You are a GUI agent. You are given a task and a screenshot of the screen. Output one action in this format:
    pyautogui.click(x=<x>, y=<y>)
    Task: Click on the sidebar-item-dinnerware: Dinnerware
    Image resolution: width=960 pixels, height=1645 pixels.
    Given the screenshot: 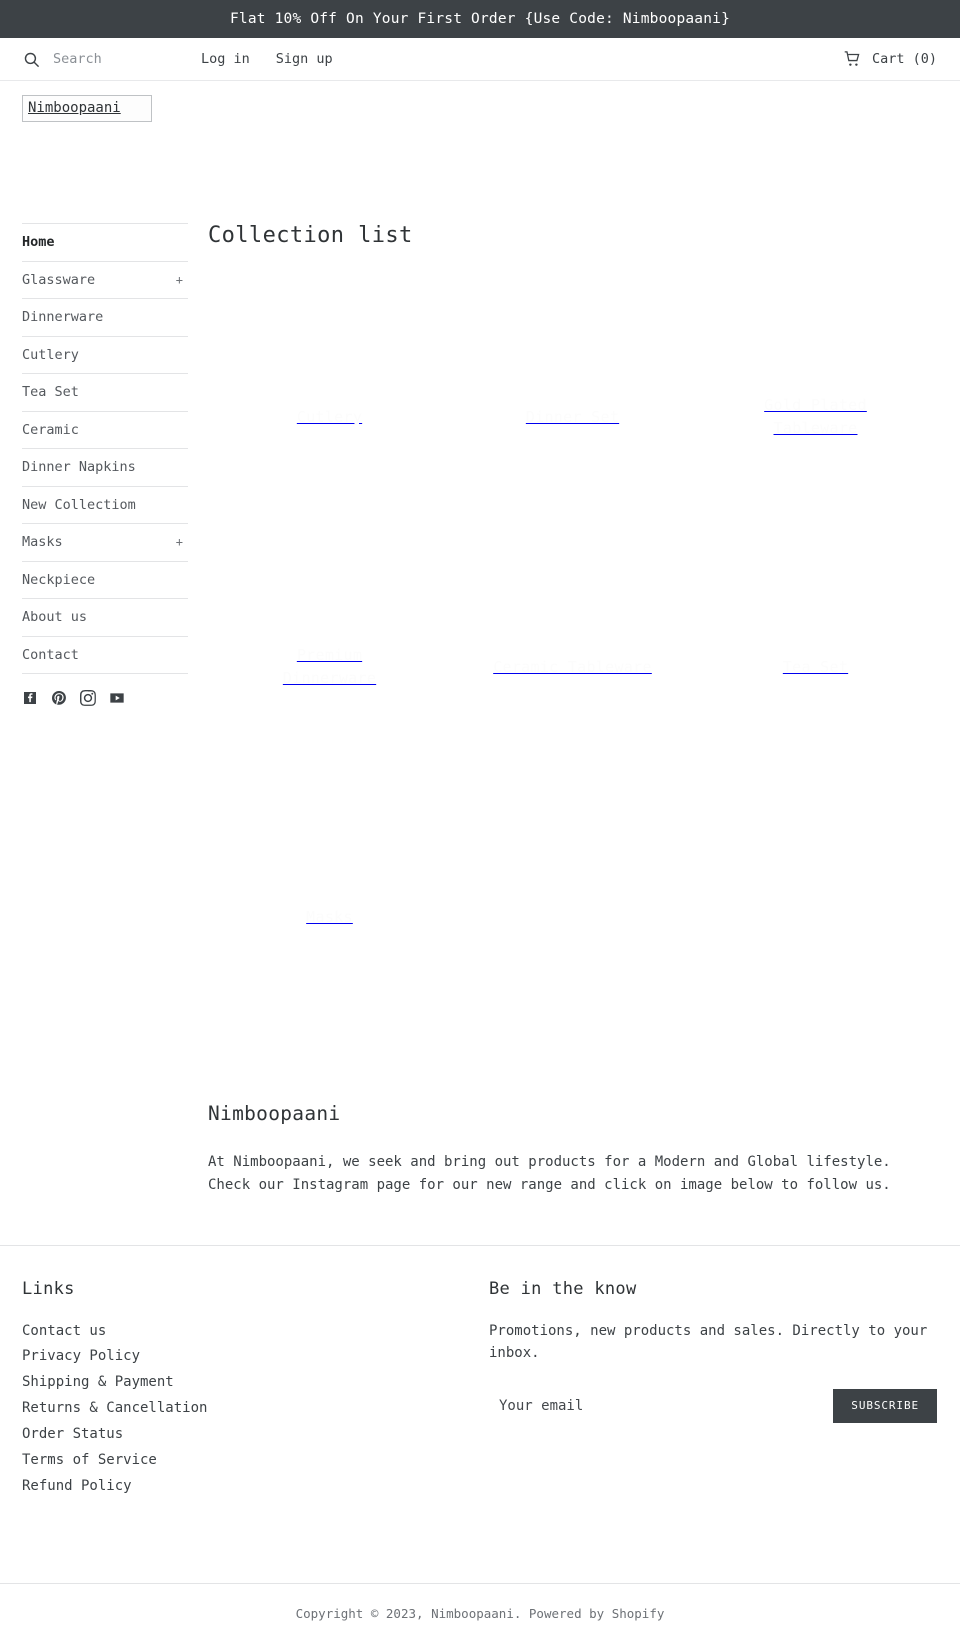 What is the action you would take?
    pyautogui.click(x=105, y=318)
    